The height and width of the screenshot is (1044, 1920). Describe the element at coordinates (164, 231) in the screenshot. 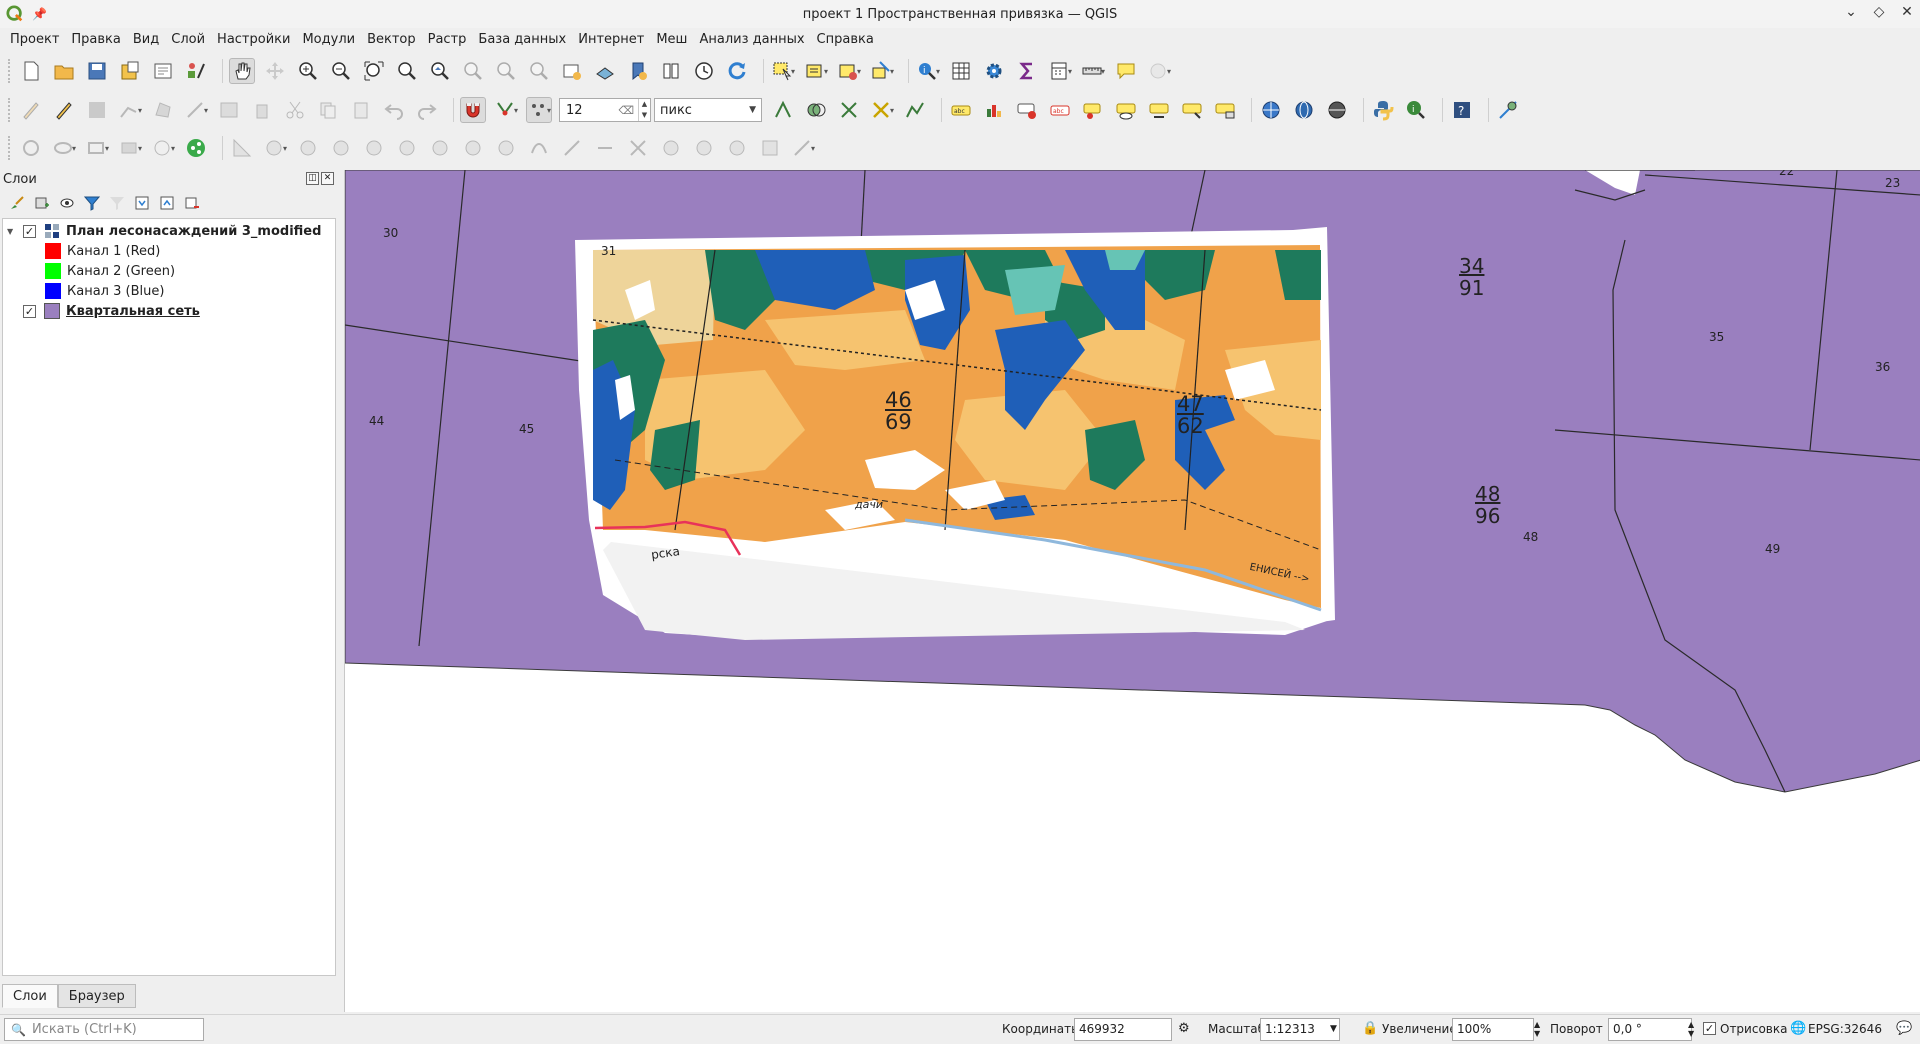

I see `layer-row-raster: ▼ ✓ План лесонасаждений 3_modified` at that location.